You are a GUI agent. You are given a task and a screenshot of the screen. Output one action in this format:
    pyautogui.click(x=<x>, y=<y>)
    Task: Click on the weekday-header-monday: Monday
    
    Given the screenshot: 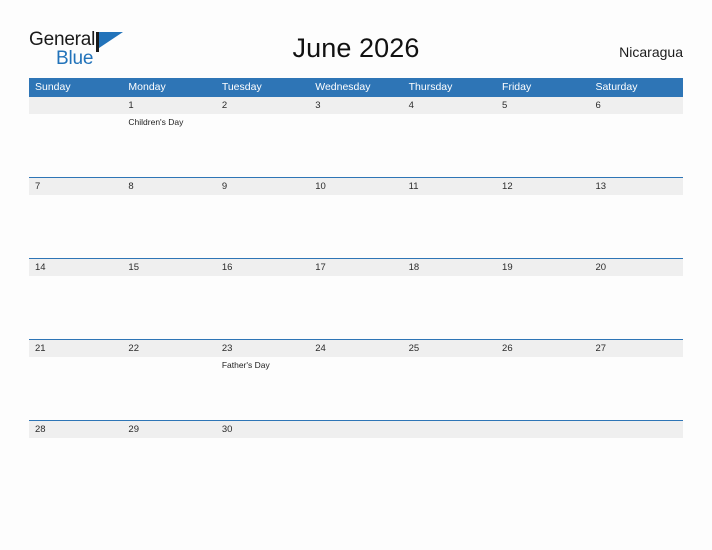 What is the action you would take?
    pyautogui.click(x=147, y=87)
    